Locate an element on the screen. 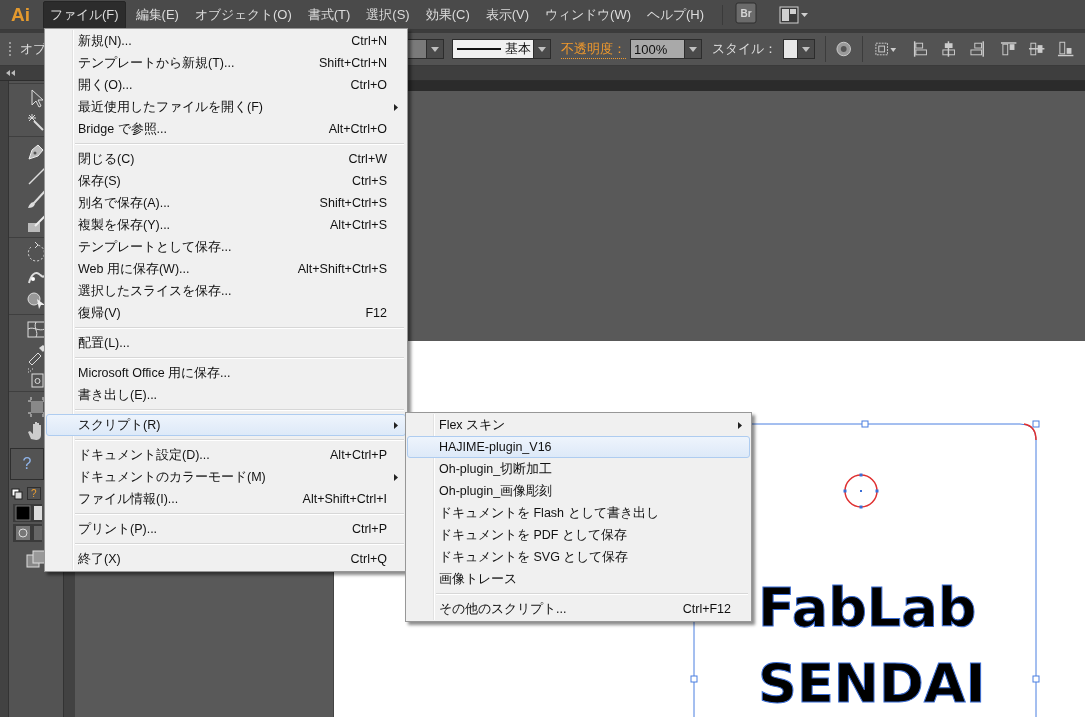 The width and height of the screenshot is (1085, 717). style-swatch-dropdown is located at coordinates (799, 49).